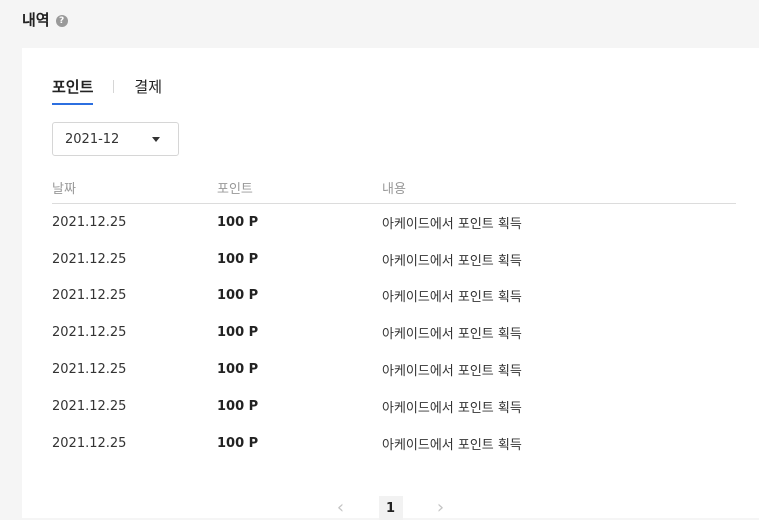 Image resolution: width=759 pixels, height=520 pixels. I want to click on month-select-value: 2021-12, so click(92, 139).